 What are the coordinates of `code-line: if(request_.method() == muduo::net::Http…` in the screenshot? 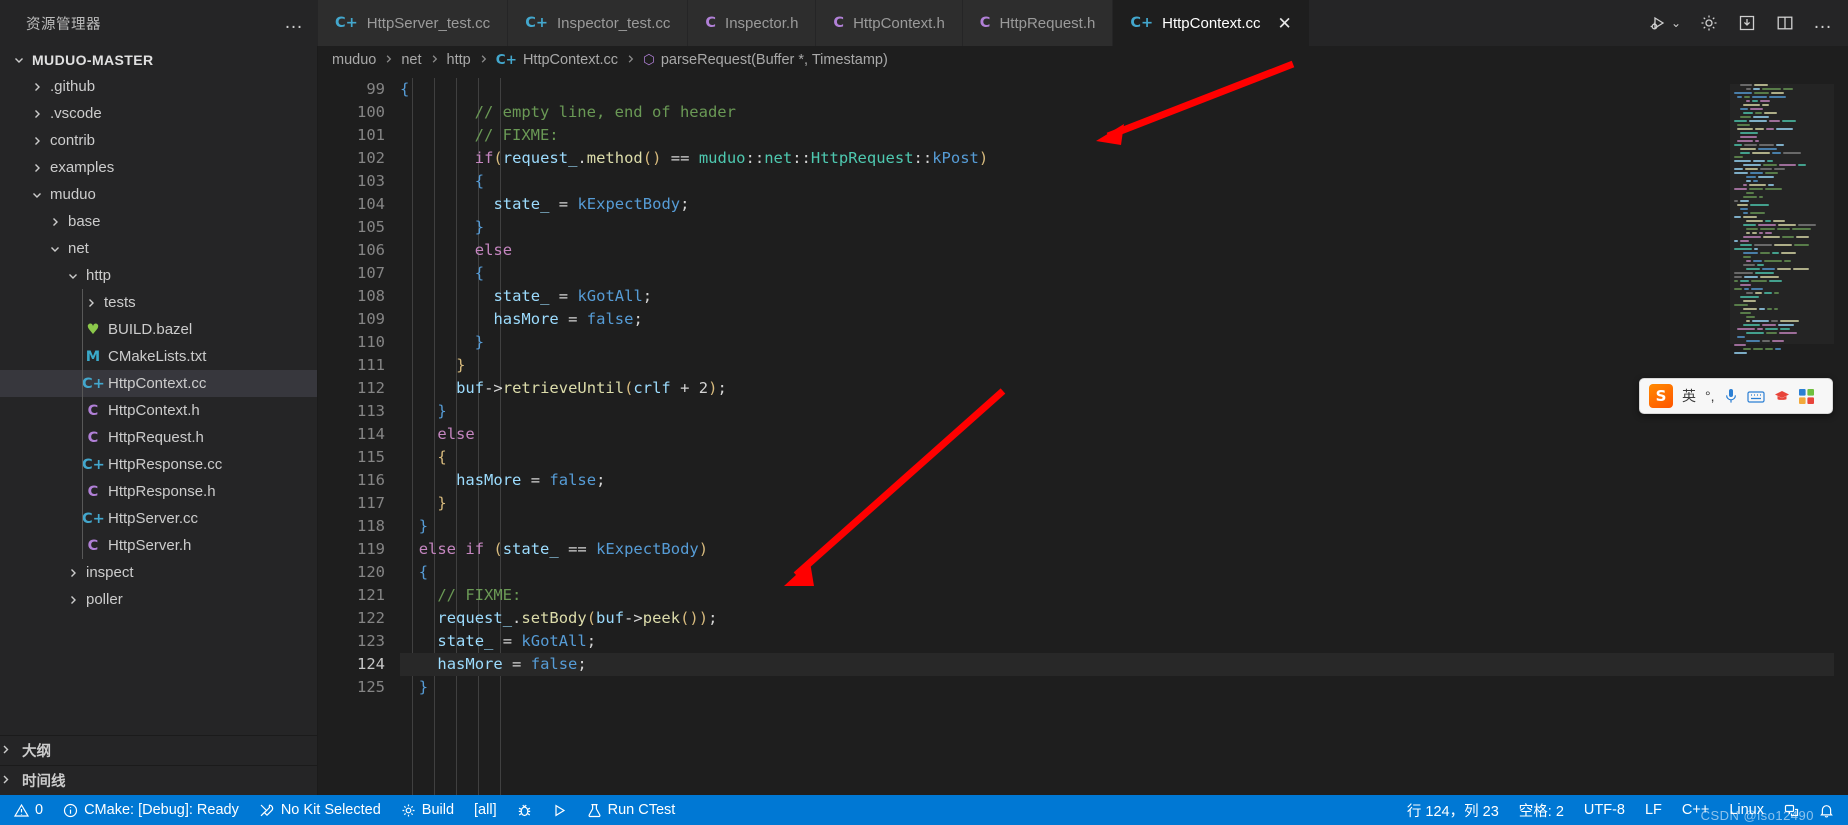 It's located at (1124, 158).